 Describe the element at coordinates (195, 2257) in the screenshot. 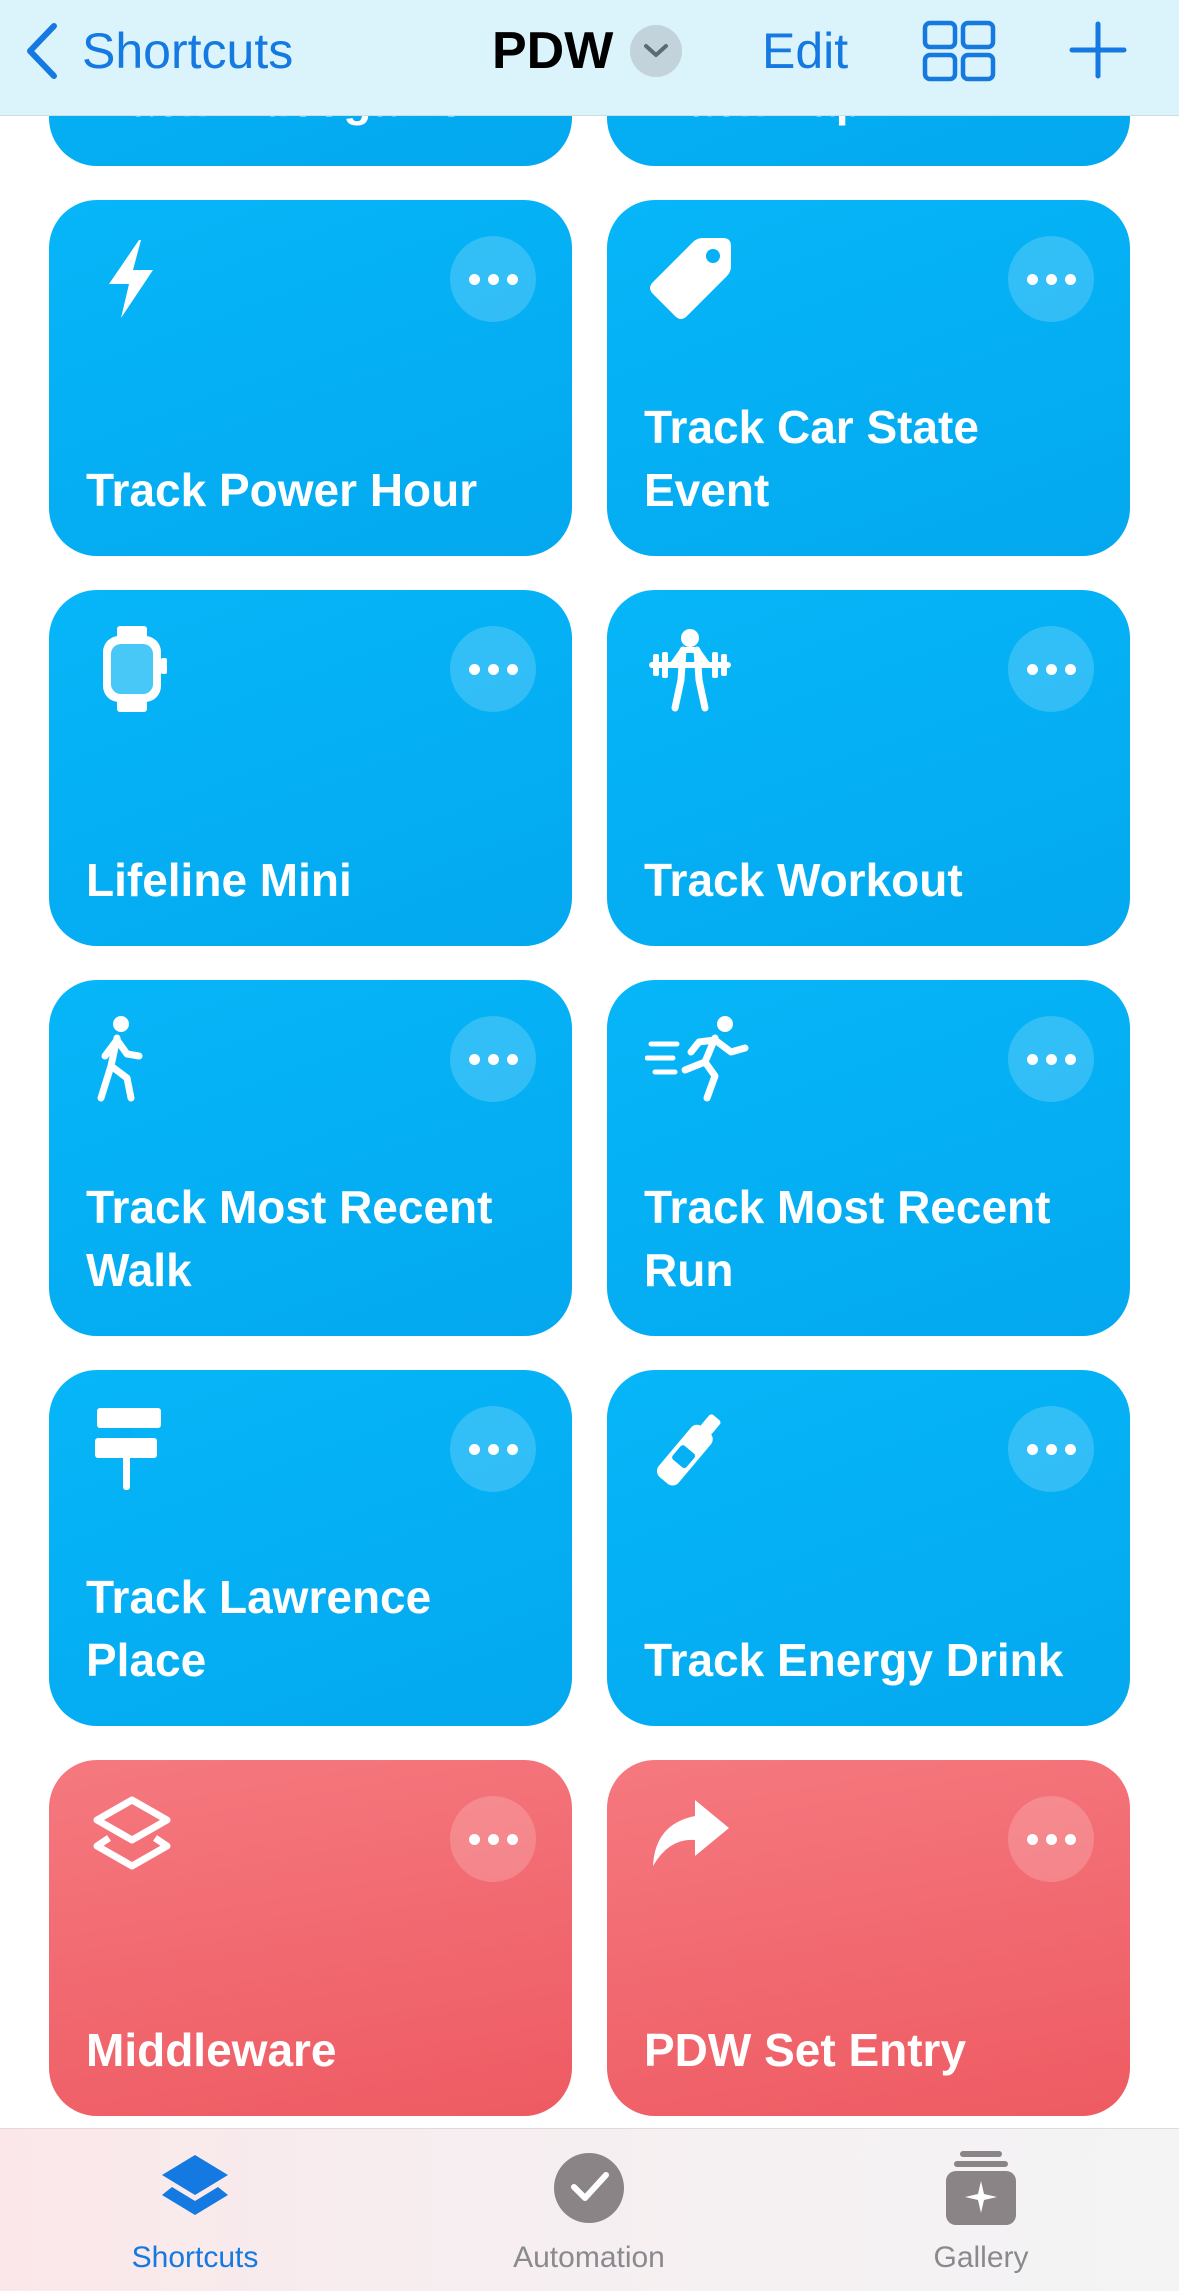

I see `tab-label: Shortcuts` at that location.